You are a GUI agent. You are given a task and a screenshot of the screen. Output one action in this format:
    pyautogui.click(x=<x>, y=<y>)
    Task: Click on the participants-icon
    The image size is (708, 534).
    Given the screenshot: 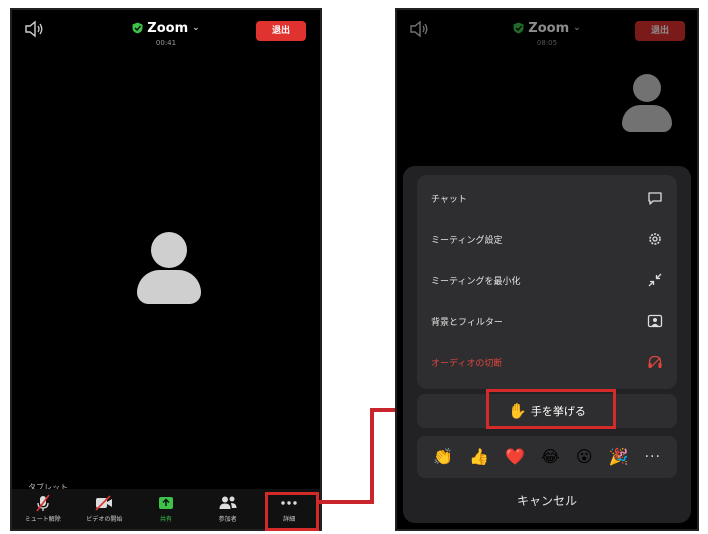 What is the action you would take?
    pyautogui.click(x=228, y=502)
    